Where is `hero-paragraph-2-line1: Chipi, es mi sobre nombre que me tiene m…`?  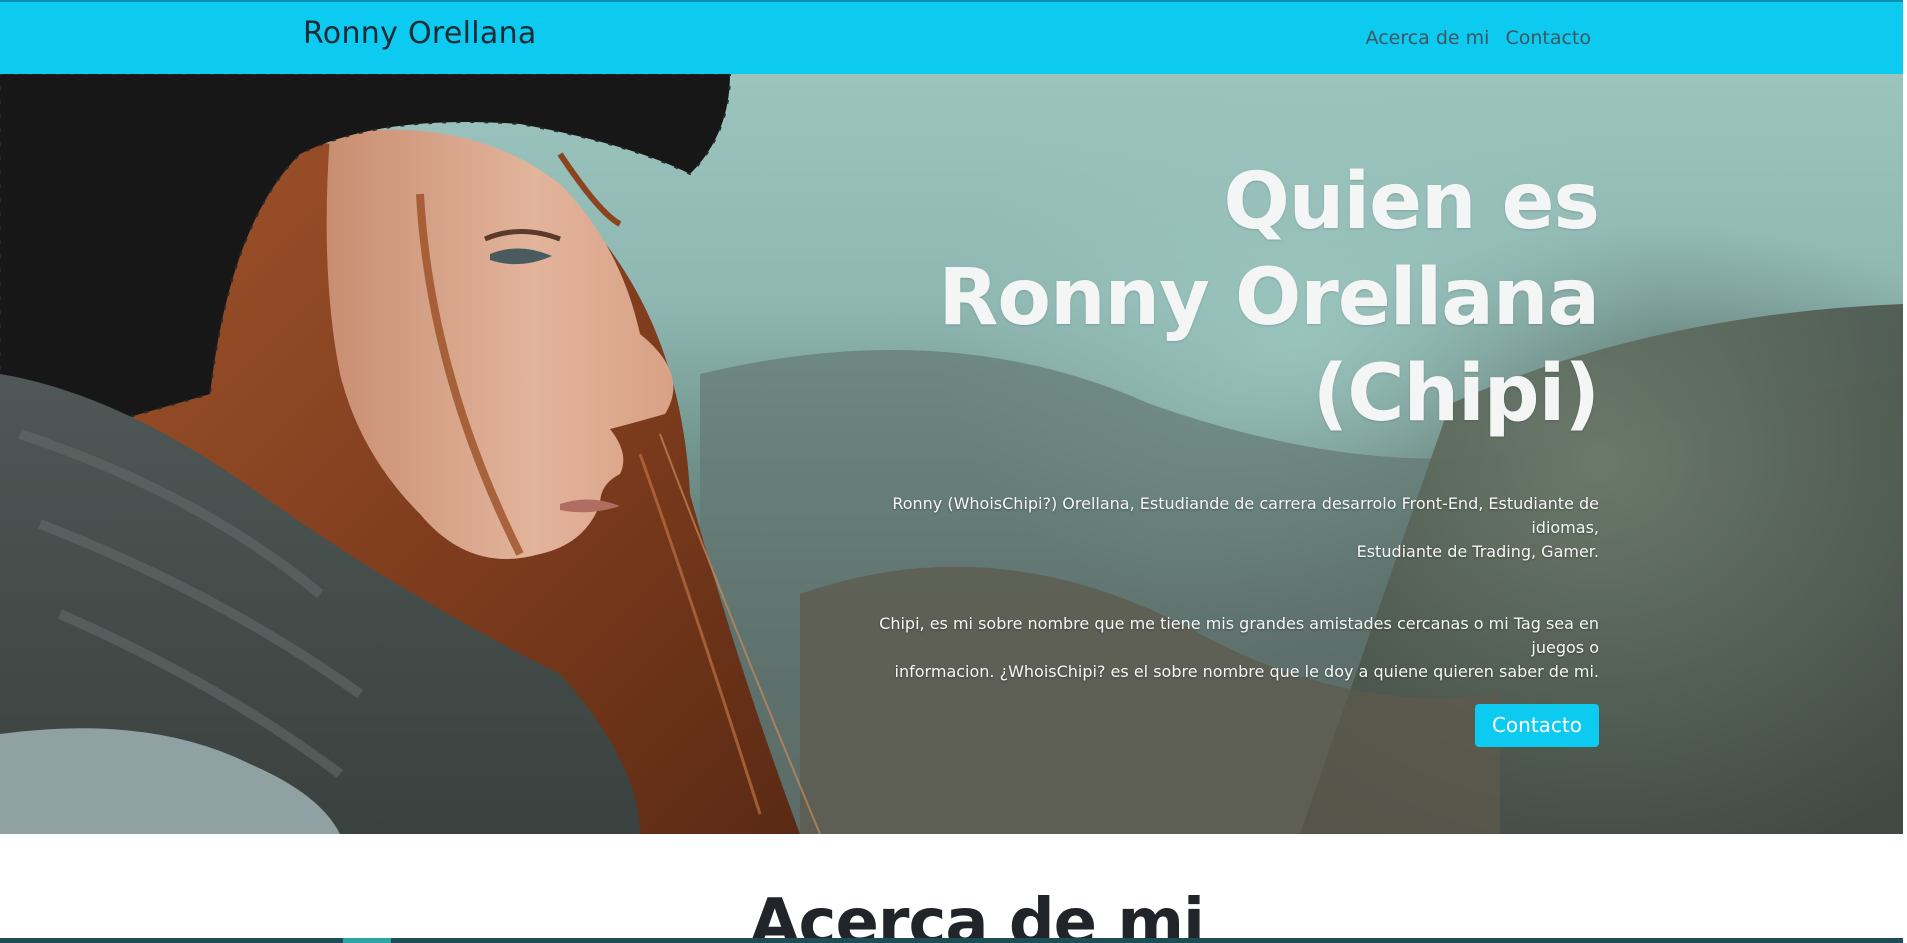 hero-paragraph-2-line1: Chipi, es mi sobre nombre que me tiene m… is located at coordinates (1239, 635).